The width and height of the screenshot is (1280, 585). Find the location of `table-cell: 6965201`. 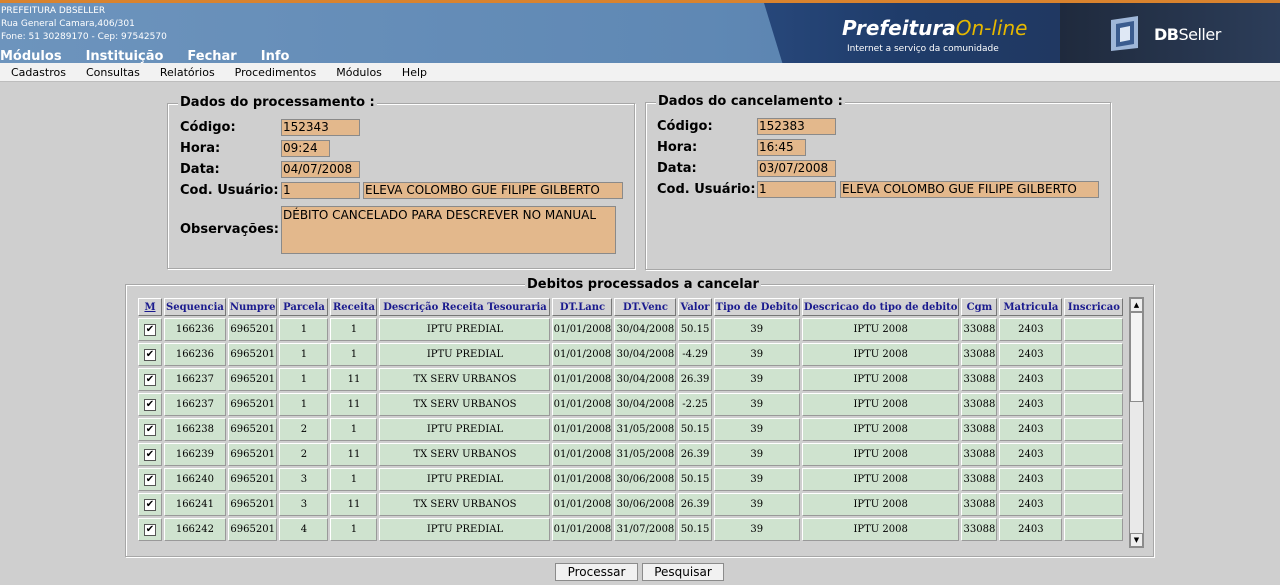

table-cell: 6965201 is located at coordinates (252, 454).